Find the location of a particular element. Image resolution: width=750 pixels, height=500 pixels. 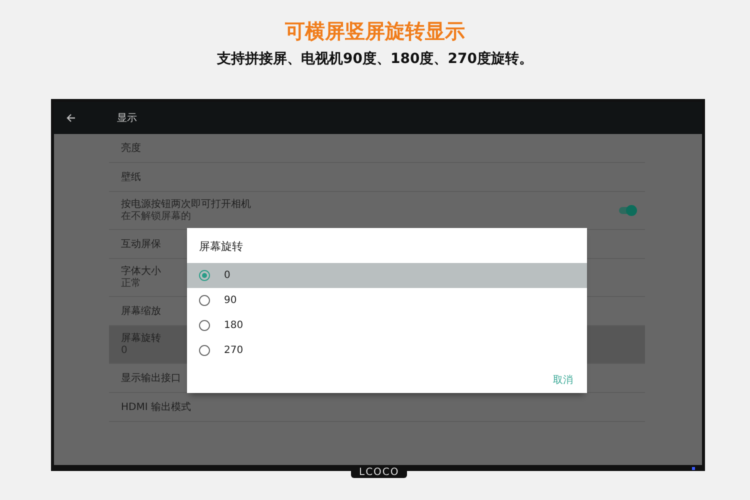

brand-logo: LCOCO is located at coordinates (379, 472).